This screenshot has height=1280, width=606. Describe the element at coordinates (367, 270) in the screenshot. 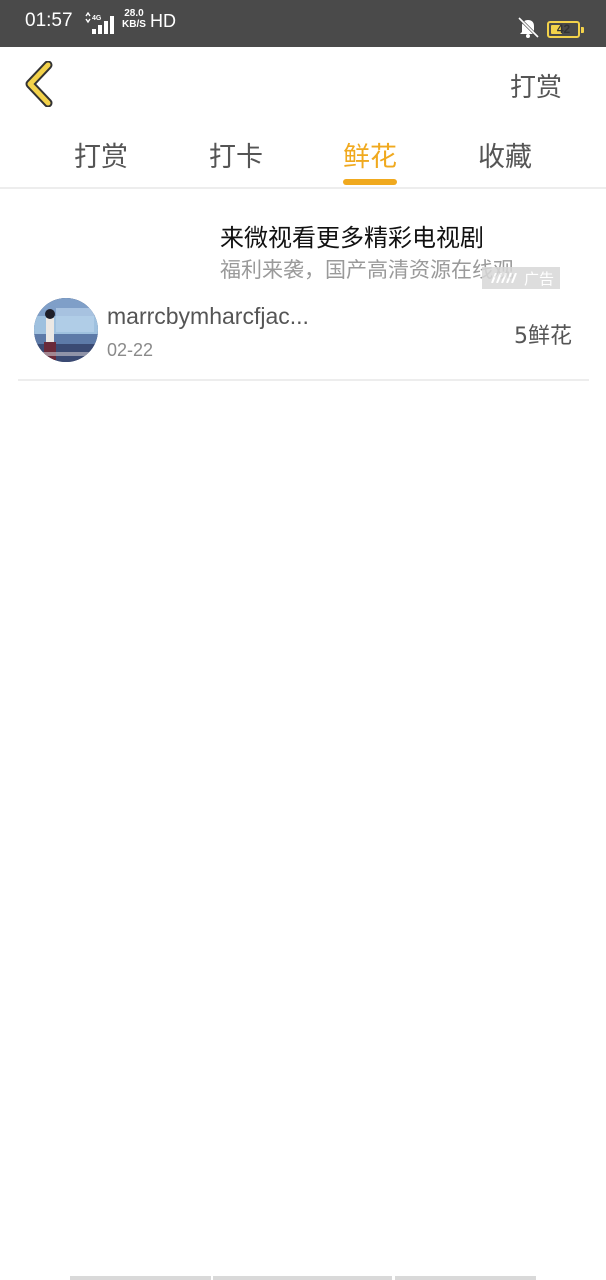

I see `ad-subtitle: 福利来袭，国产高清资源在线观` at that location.